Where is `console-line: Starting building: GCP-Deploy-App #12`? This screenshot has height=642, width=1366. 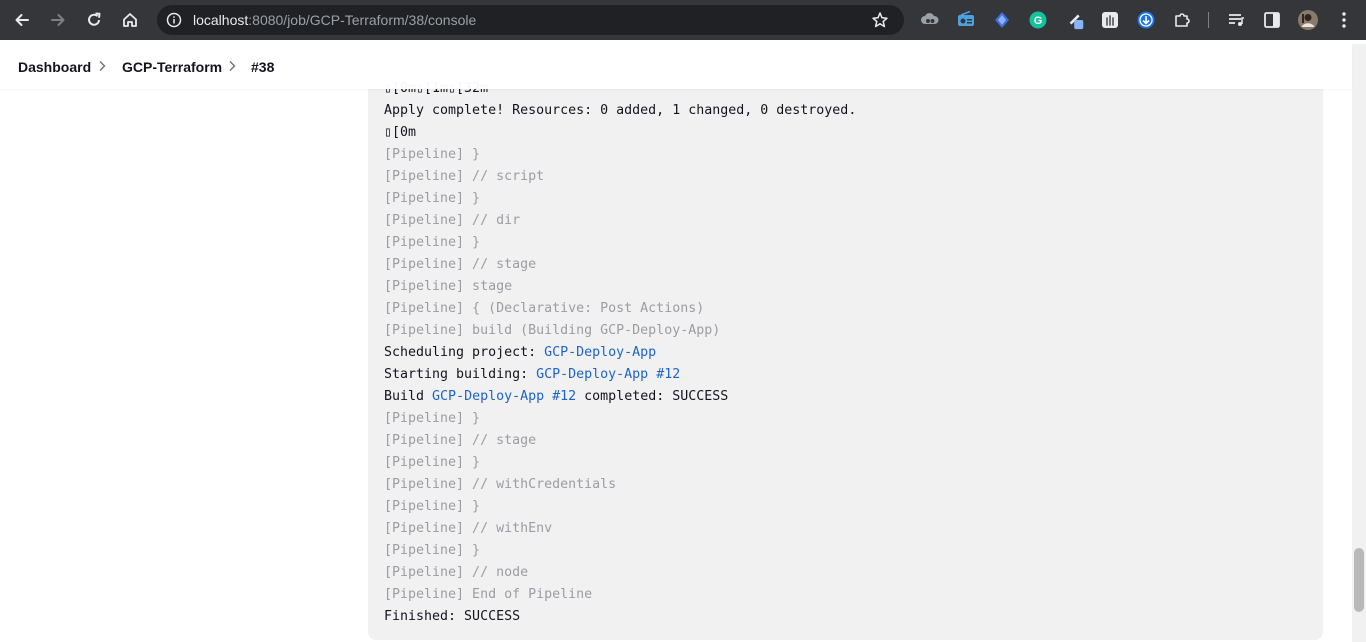
console-line: Starting building: GCP-Deploy-App #12 is located at coordinates (620, 375).